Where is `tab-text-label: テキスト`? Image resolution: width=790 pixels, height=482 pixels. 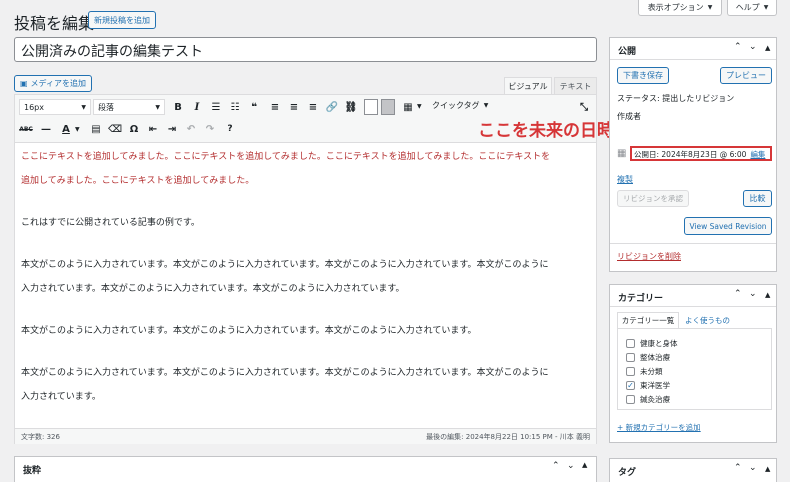
tab-text-label: テキスト is located at coordinates (575, 86).